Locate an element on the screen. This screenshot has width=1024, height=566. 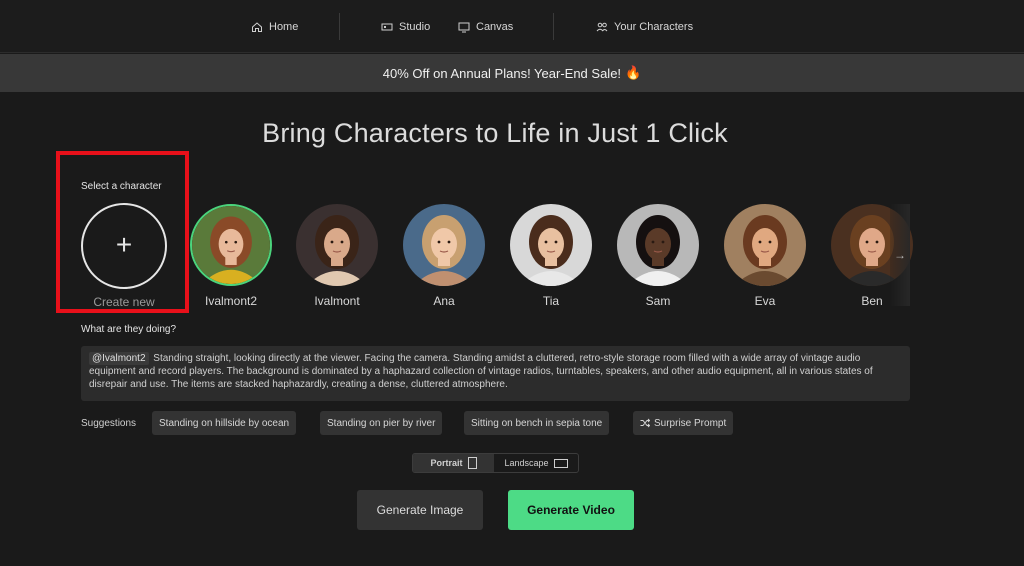
studio-icon is located at coordinates (387, 26).